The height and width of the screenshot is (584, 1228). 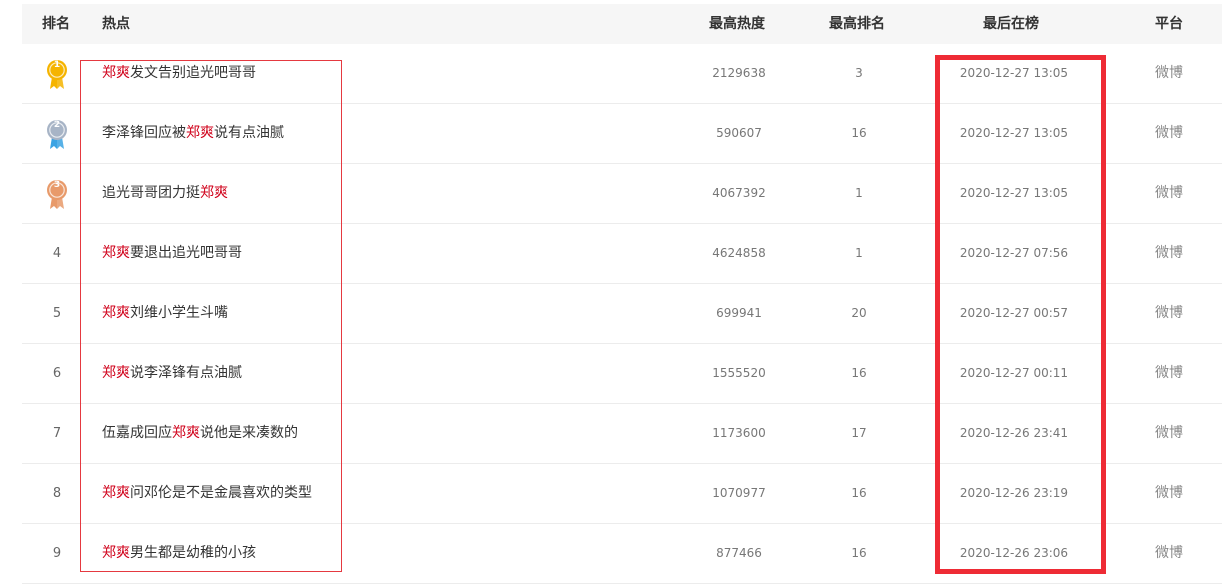 I want to click on topic-link: 李泽锋回应被郑爽说有点油腻, so click(x=193, y=133).